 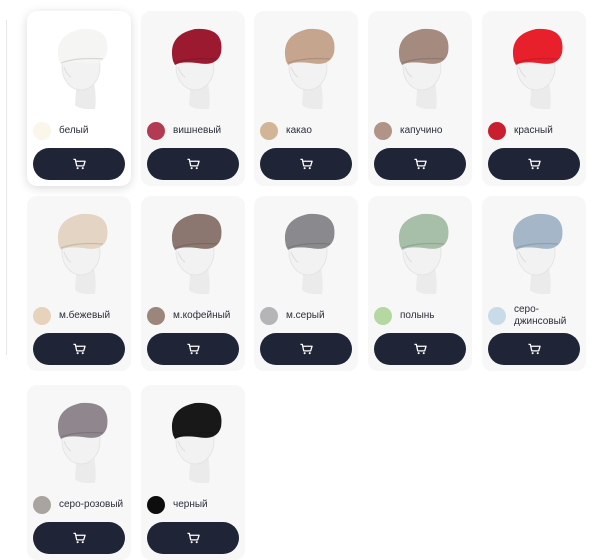 I want to click on color-name-label: полынь, so click(x=417, y=315).